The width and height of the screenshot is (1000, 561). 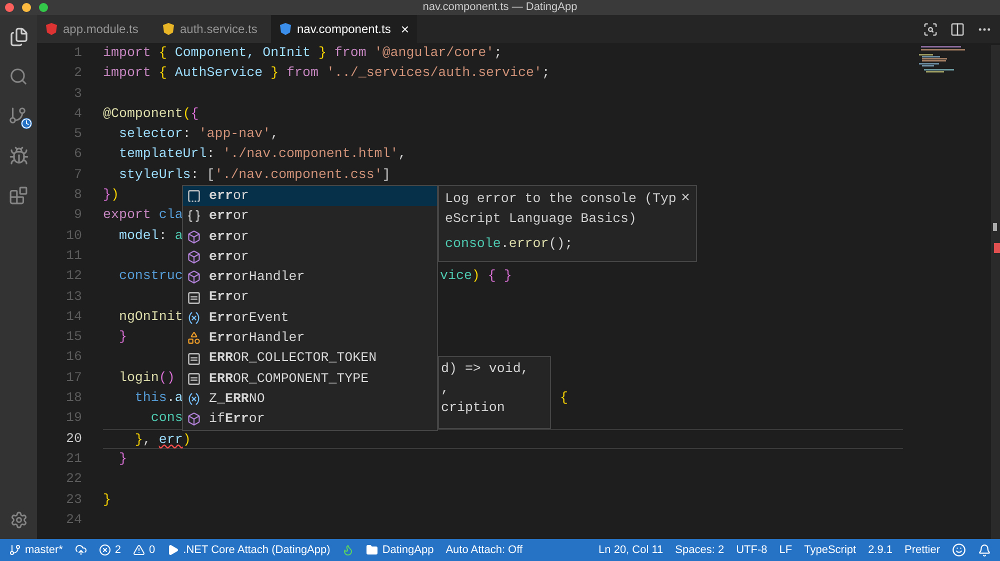 I want to click on minimize-window-icon, so click(x=26, y=7).